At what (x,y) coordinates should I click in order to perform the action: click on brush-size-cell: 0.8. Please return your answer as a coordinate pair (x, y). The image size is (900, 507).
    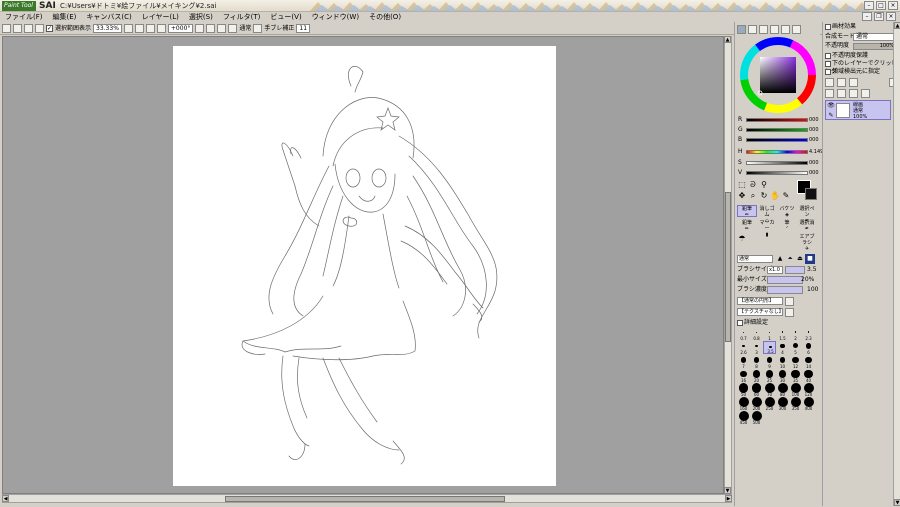
    Looking at the image, I should click on (756, 334).